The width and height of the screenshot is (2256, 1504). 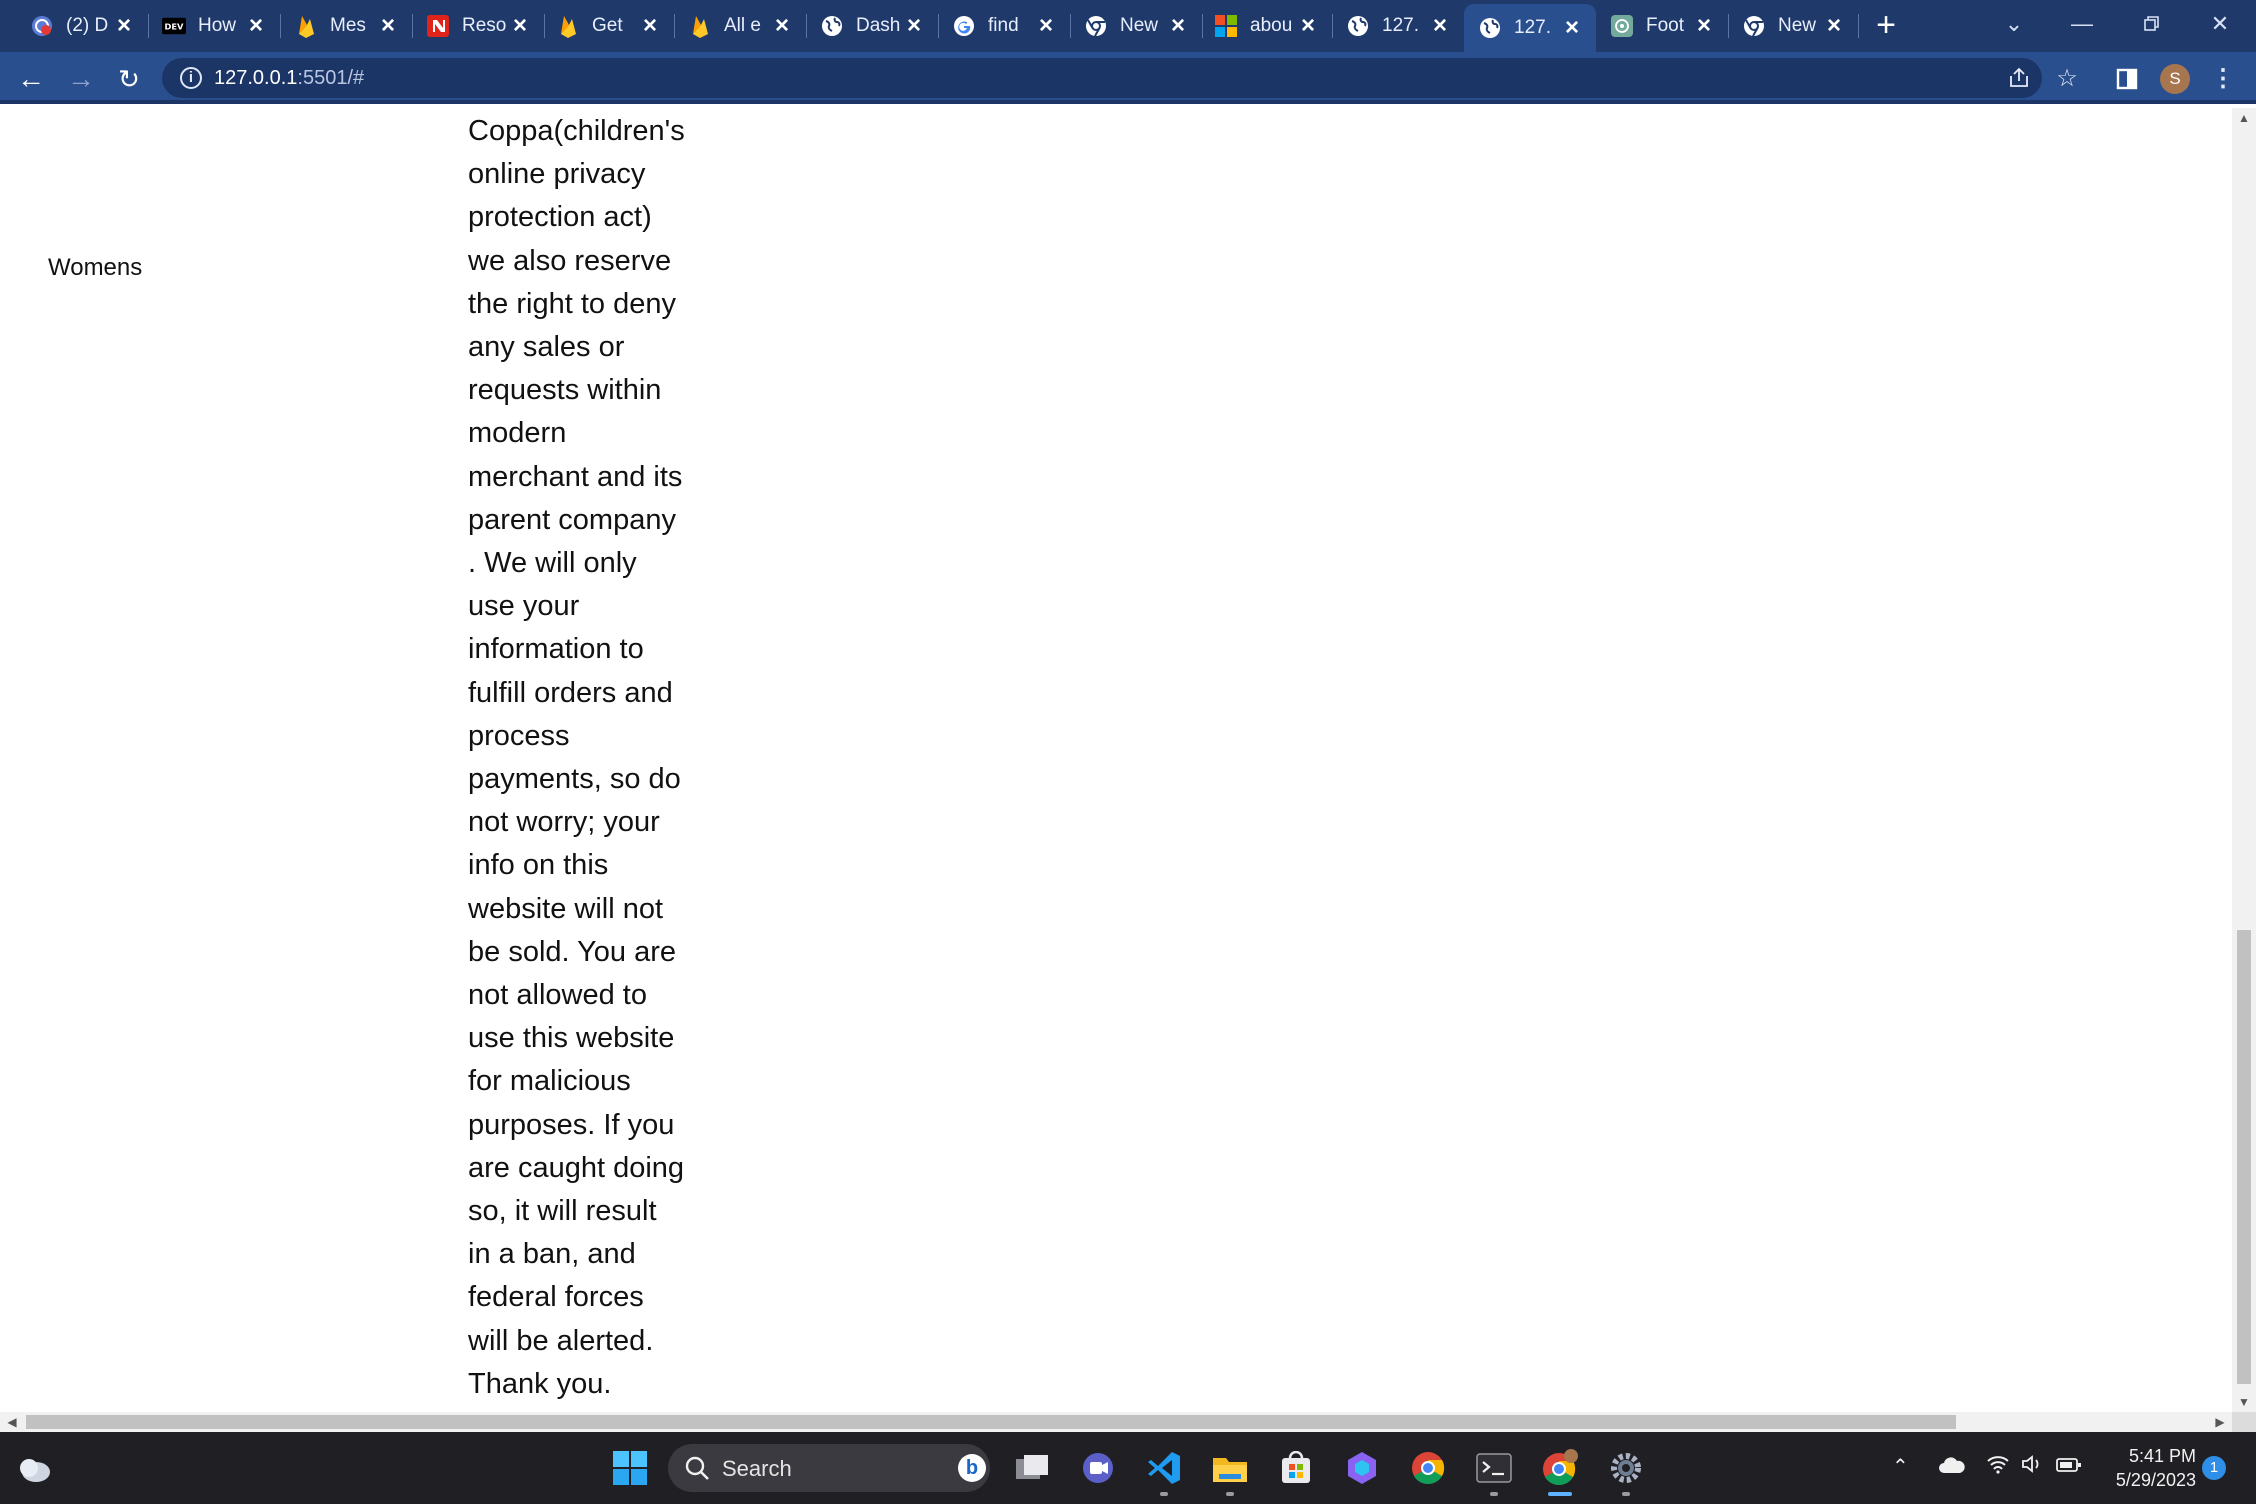 I want to click on bing-icon: b, so click(x=972, y=1468).